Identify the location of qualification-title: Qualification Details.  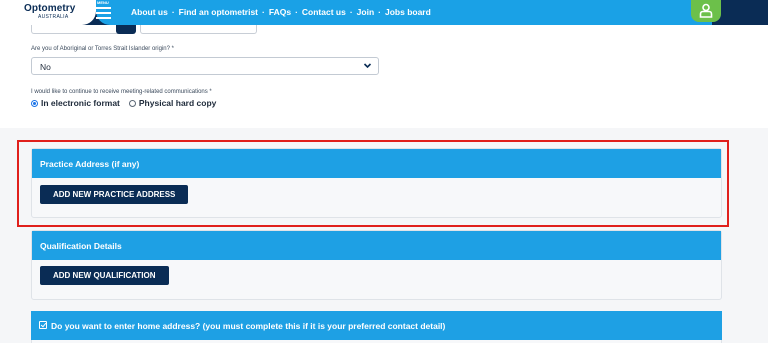
(81, 246).